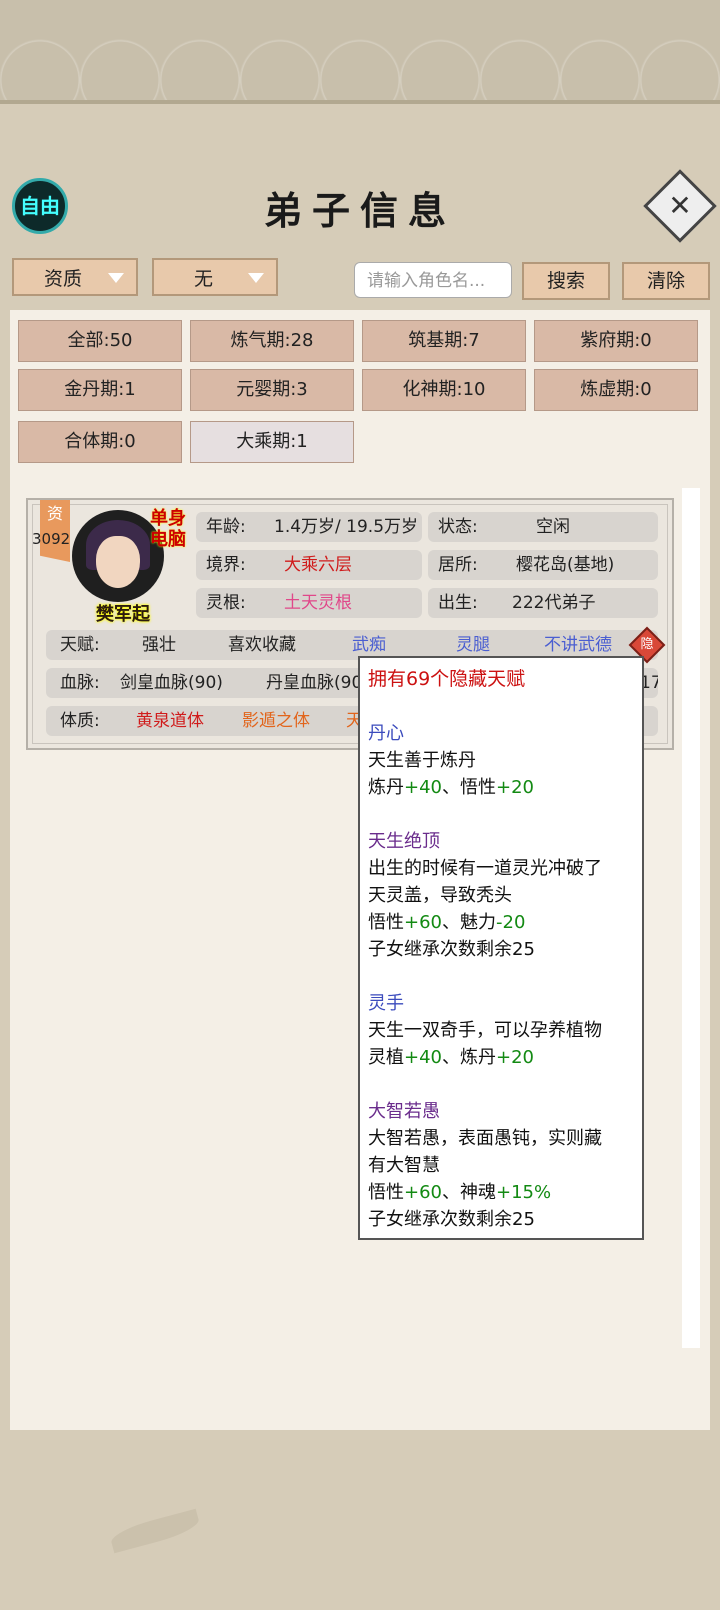 The height and width of the screenshot is (1610, 720). What do you see at coordinates (100, 390) in the screenshot?
I see `realm-chip-jindan: 金丹期:1` at bounding box center [100, 390].